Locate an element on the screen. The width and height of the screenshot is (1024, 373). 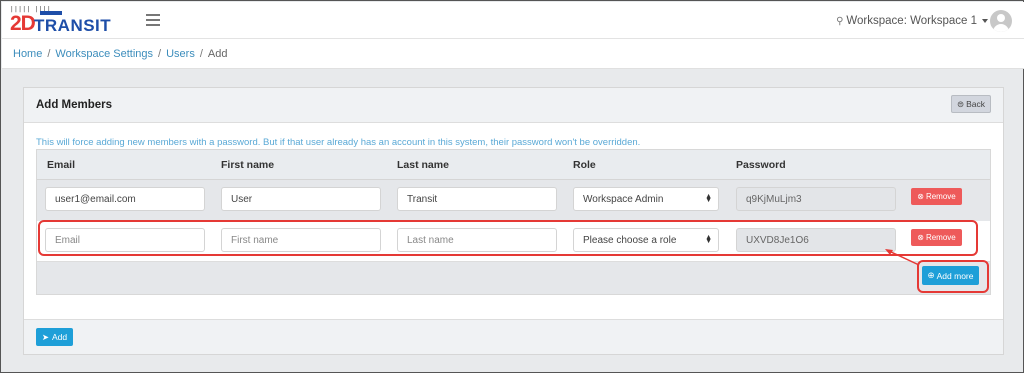
table-header: Email First name Last name Role Password is located at coordinates (513, 165).